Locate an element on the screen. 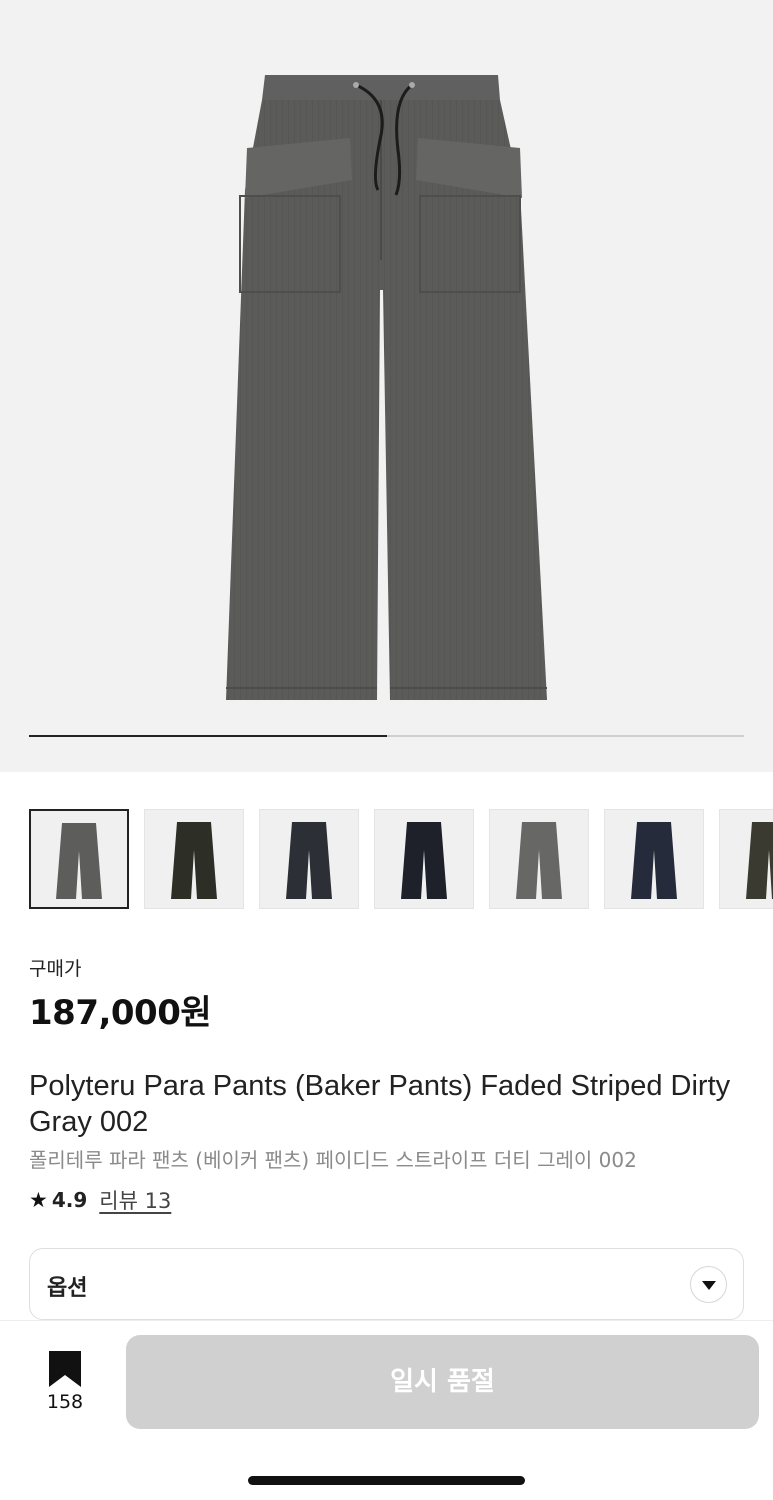 The height and width of the screenshot is (1500, 773). option-label: 옵션 is located at coordinates (67, 1288).